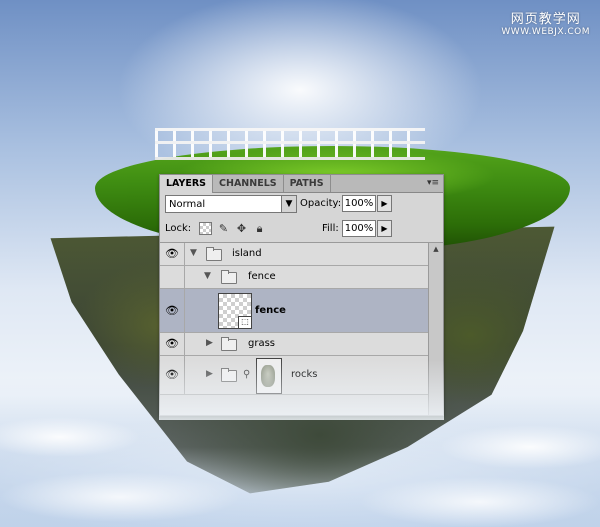 Image resolution: width=600 pixels, height=527 pixels. Describe the element at coordinates (205, 228) in the screenshot. I see `lock-transparent-pixels-icon` at that location.